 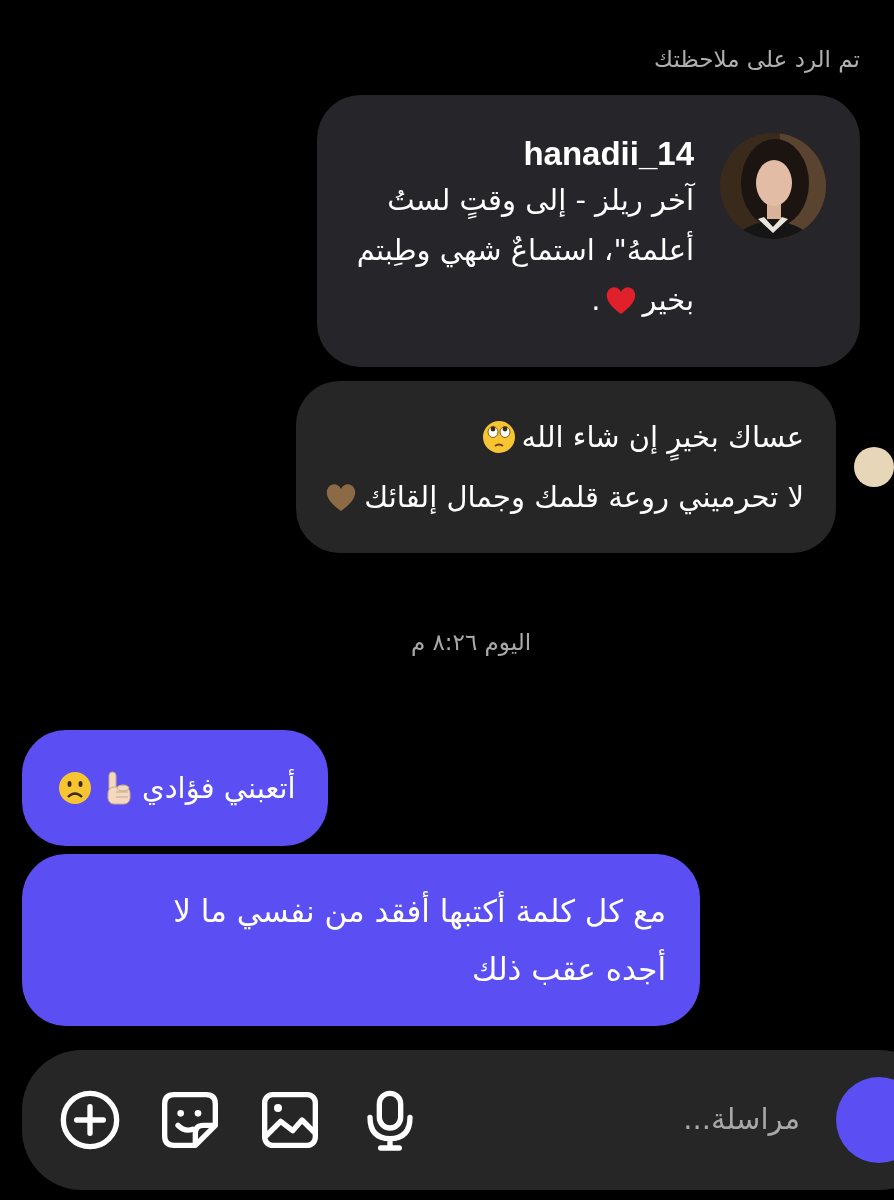 What do you see at coordinates (756, 60) in the screenshot?
I see `reply-label: تم الرد على ملاحظتك` at bounding box center [756, 60].